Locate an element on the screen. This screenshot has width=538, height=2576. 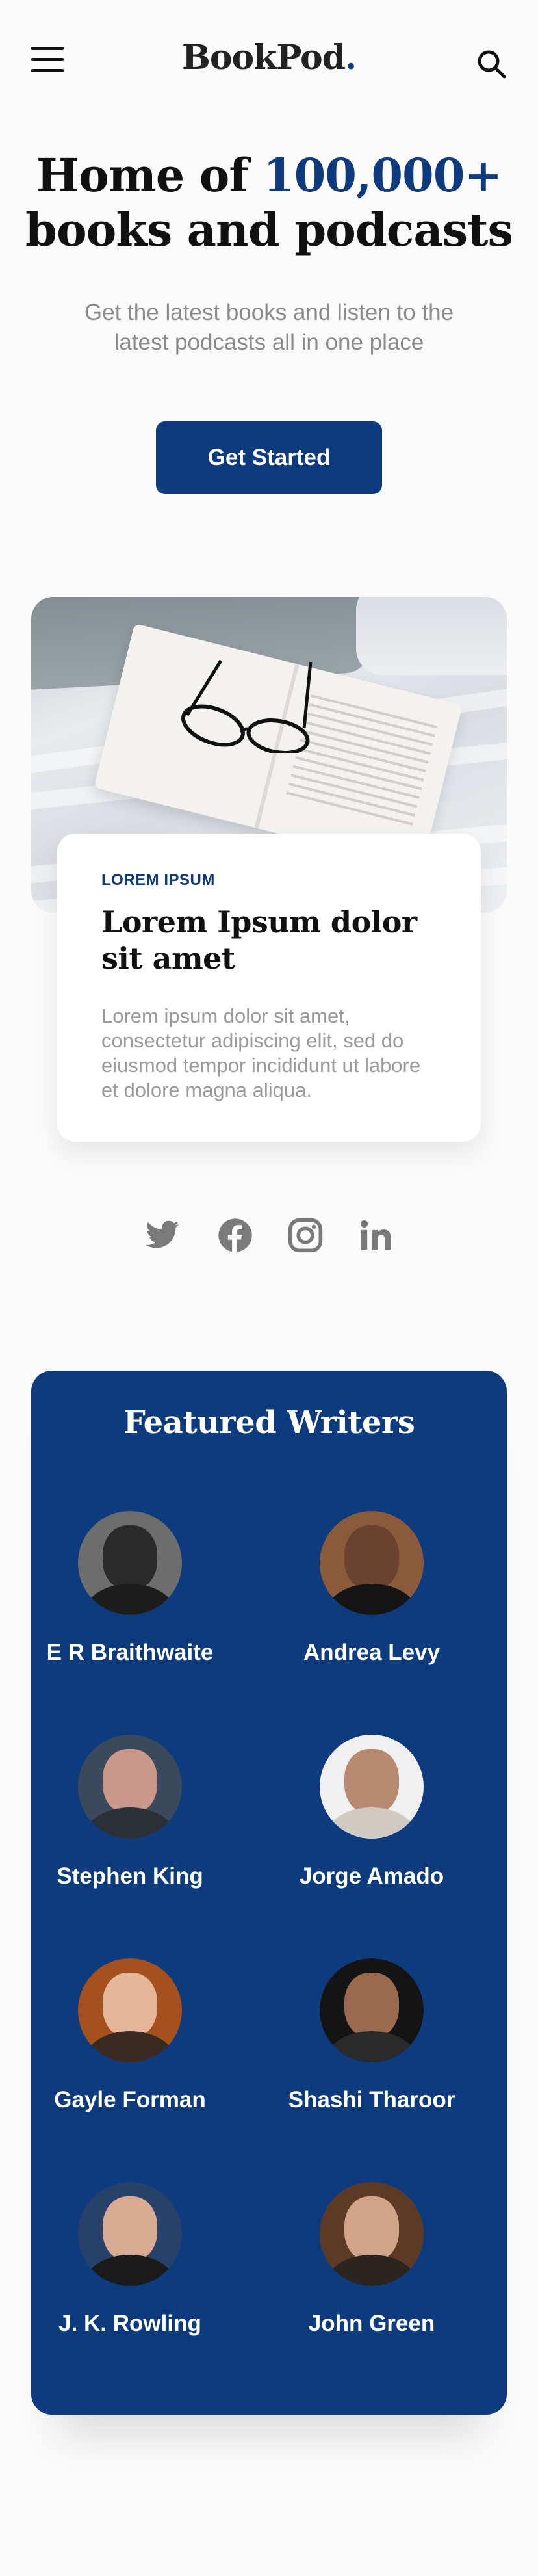
writer-card: Andrea Levy is located at coordinates (372, 1588).